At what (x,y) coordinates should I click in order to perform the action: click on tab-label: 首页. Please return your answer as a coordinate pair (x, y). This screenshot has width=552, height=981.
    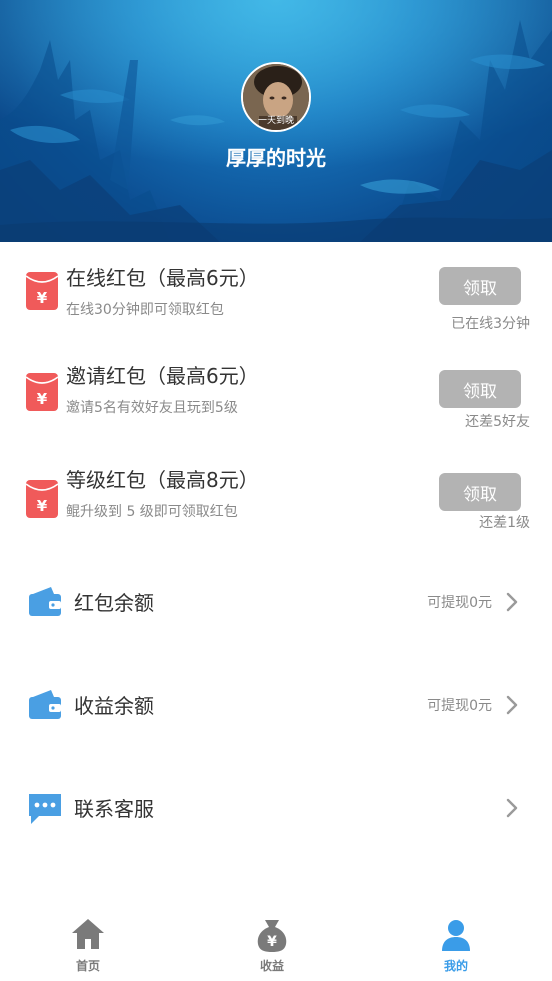
    Looking at the image, I should click on (87, 966).